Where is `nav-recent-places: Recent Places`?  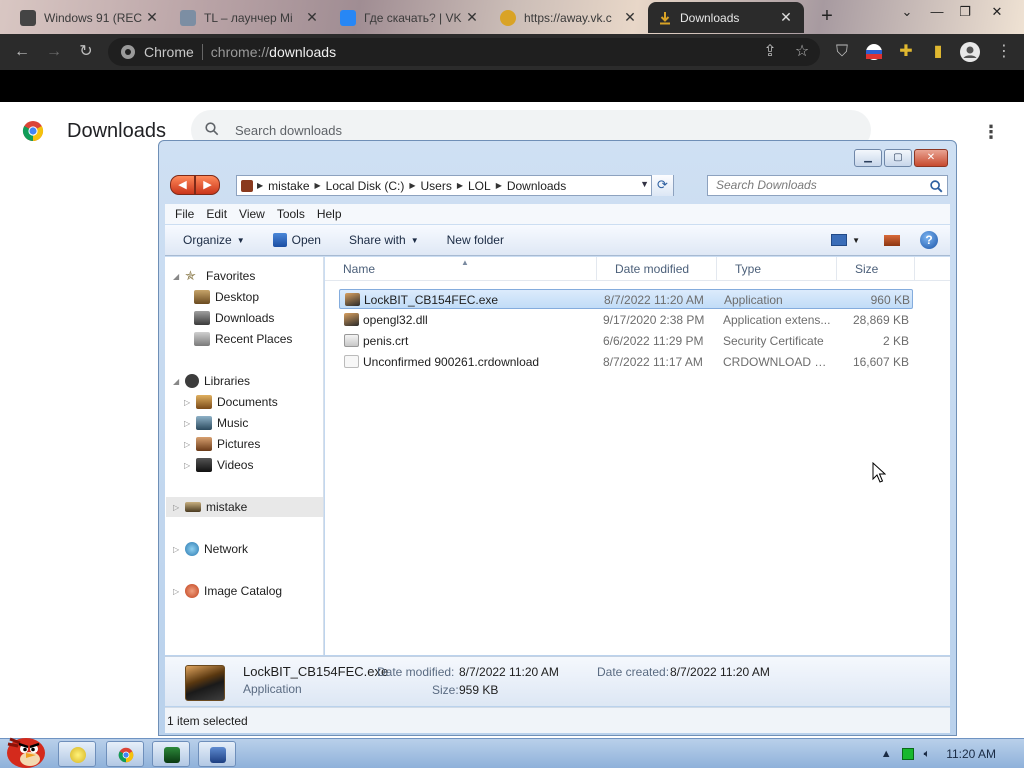
nav-recent-places: Recent Places is located at coordinates (243, 339).